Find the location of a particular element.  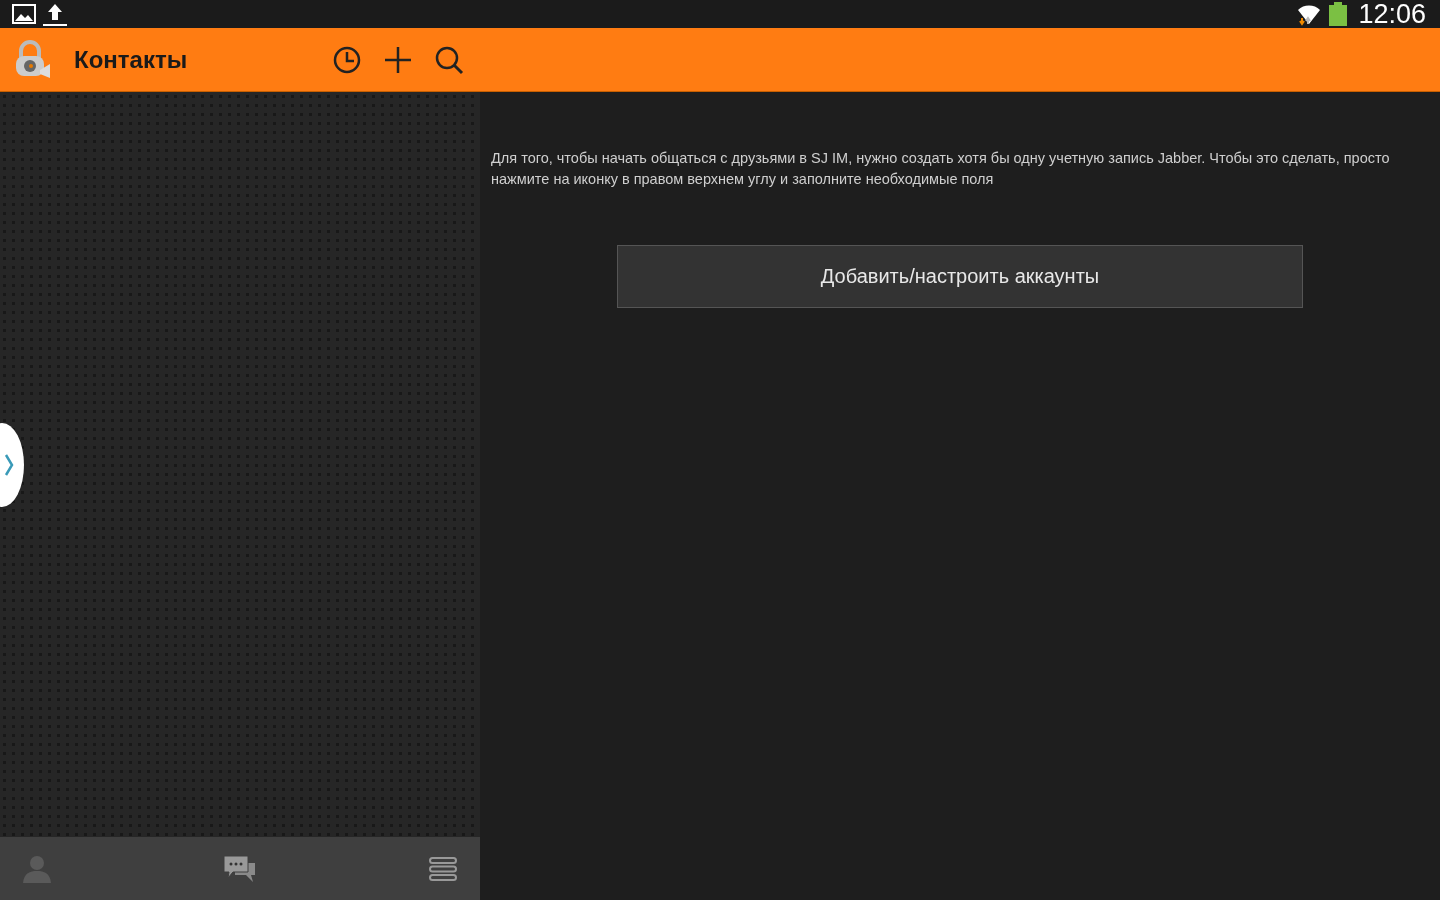

screen-title: Контакты is located at coordinates (131, 59).